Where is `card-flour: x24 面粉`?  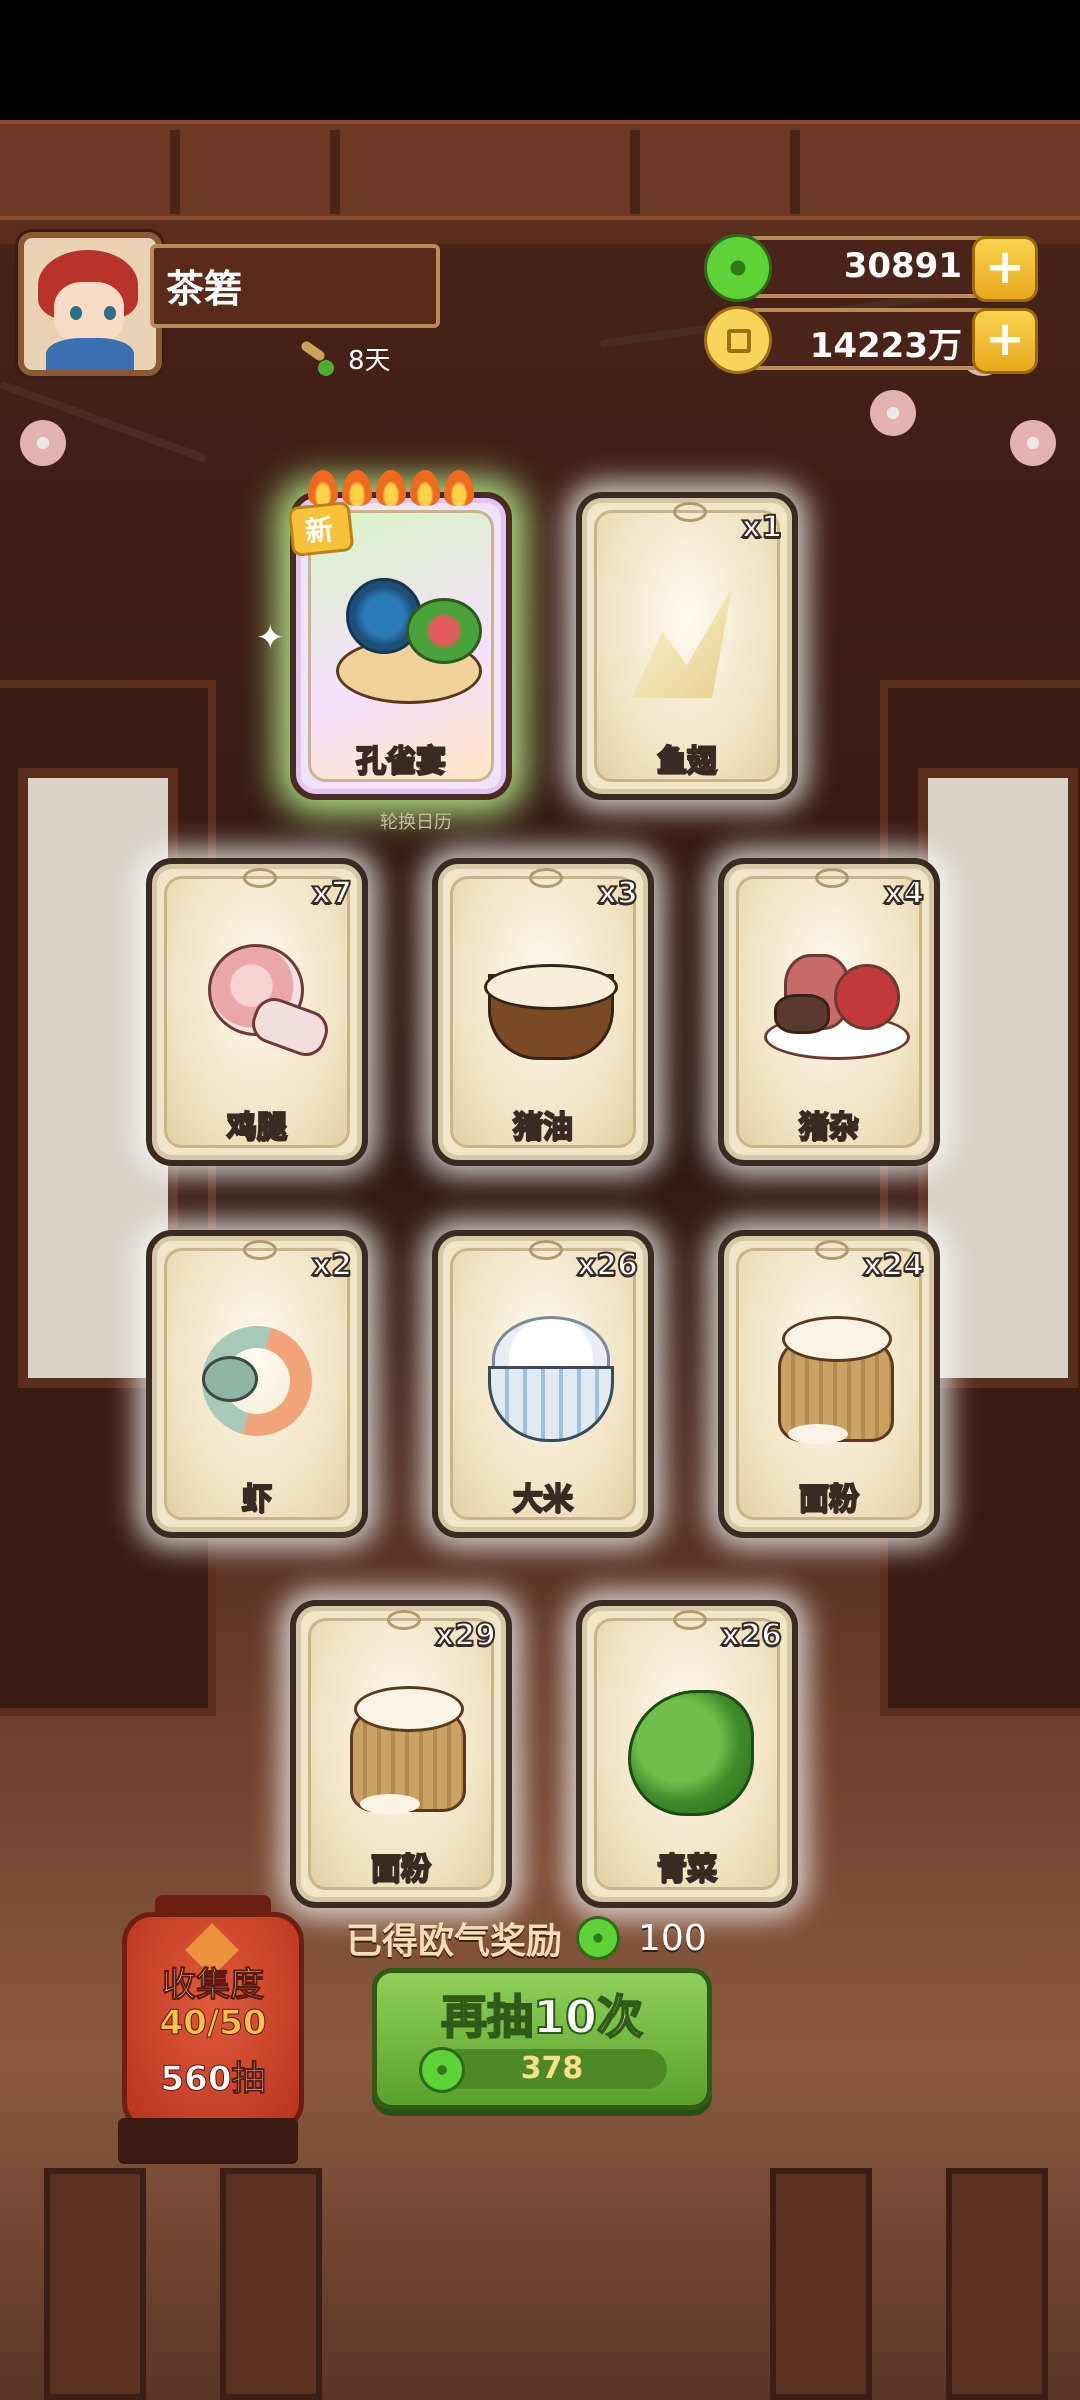
card-flour: x24 面粉 is located at coordinates (829, 1384).